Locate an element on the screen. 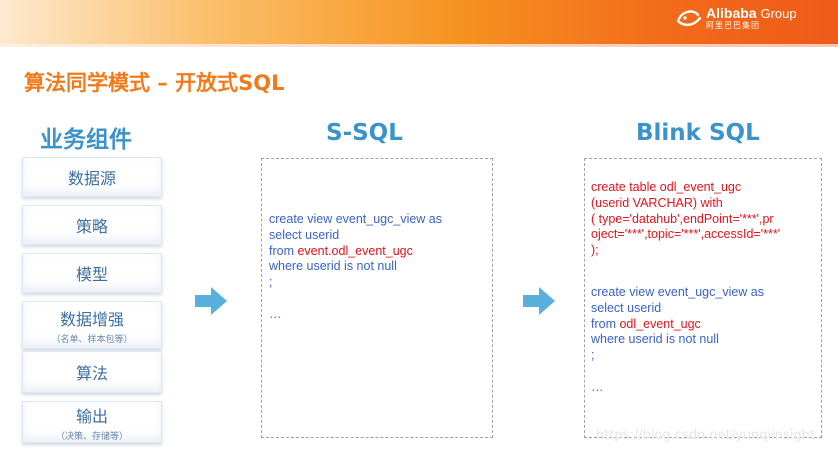  code-line: oject='***',topic='***',accessId='***' is located at coordinates (686, 234).